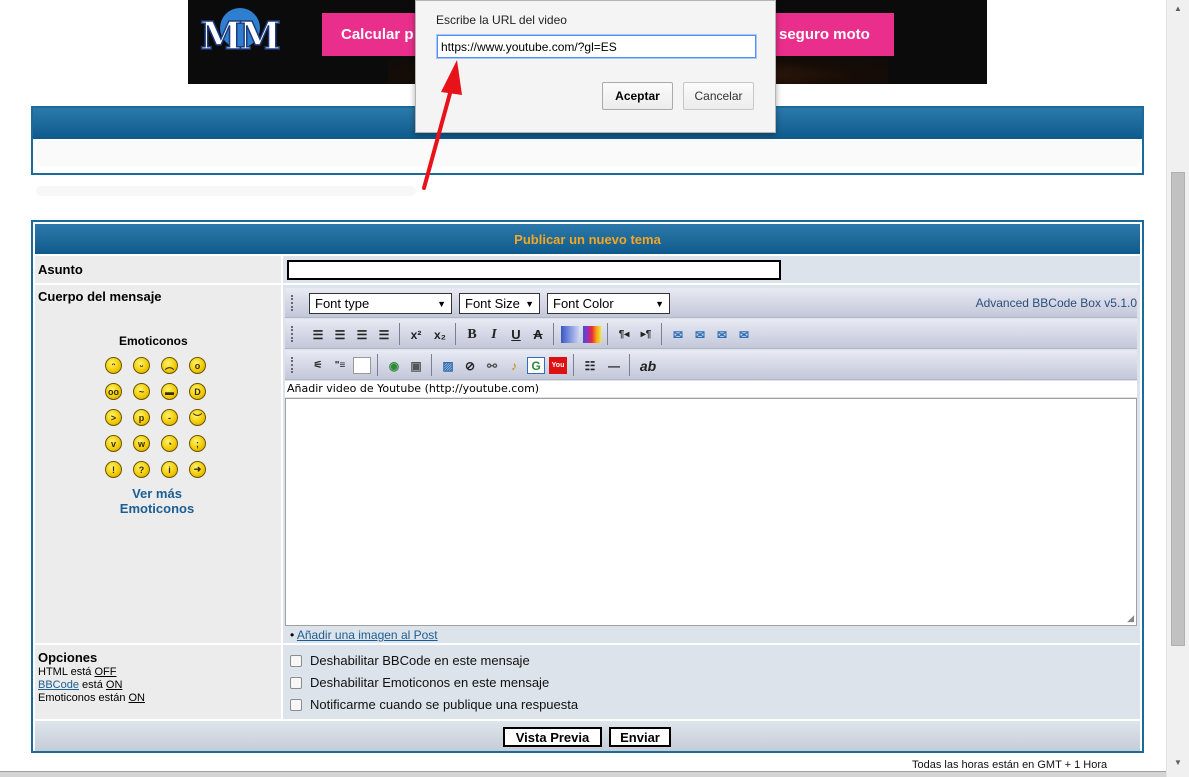 The image size is (1189, 777). Describe the element at coordinates (296, 704) in the screenshot. I see `notify-checkbox` at that location.